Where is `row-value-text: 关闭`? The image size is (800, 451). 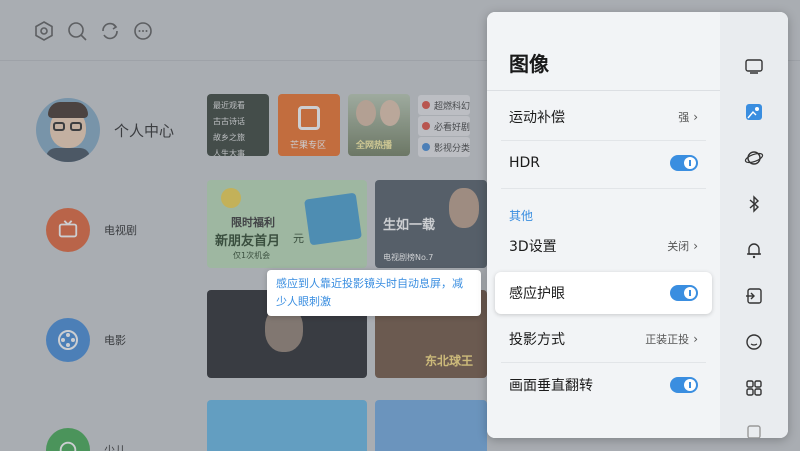 row-value-text: 关闭 is located at coordinates (678, 246).